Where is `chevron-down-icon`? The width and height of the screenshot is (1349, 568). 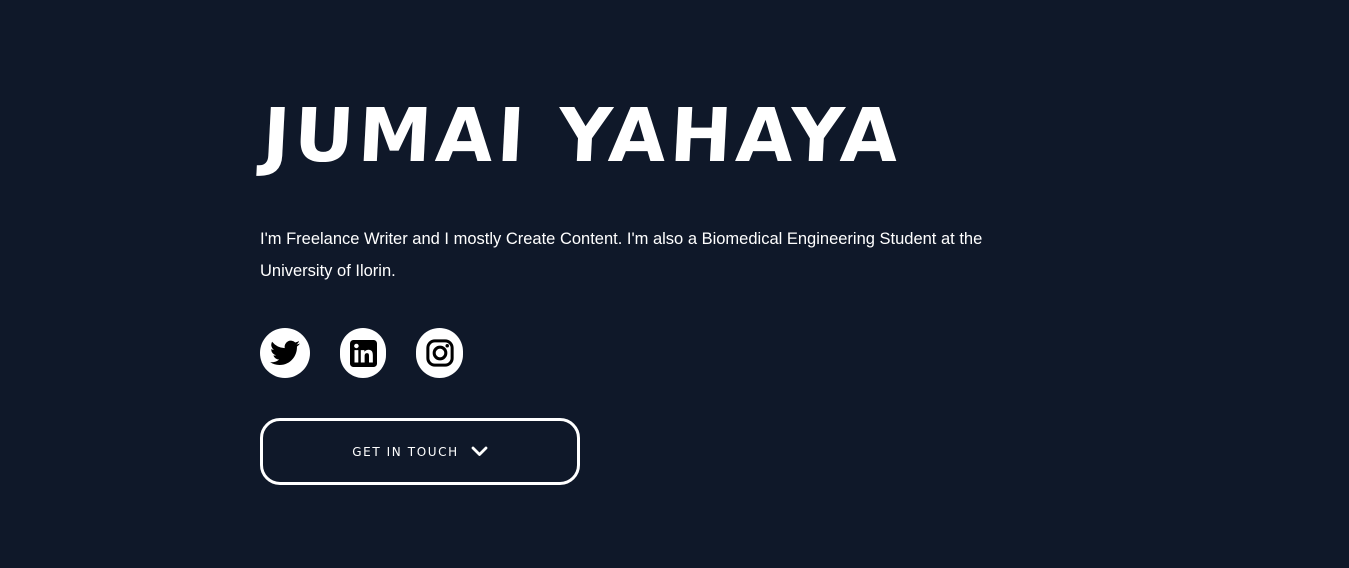
chevron-down-icon is located at coordinates (479, 451).